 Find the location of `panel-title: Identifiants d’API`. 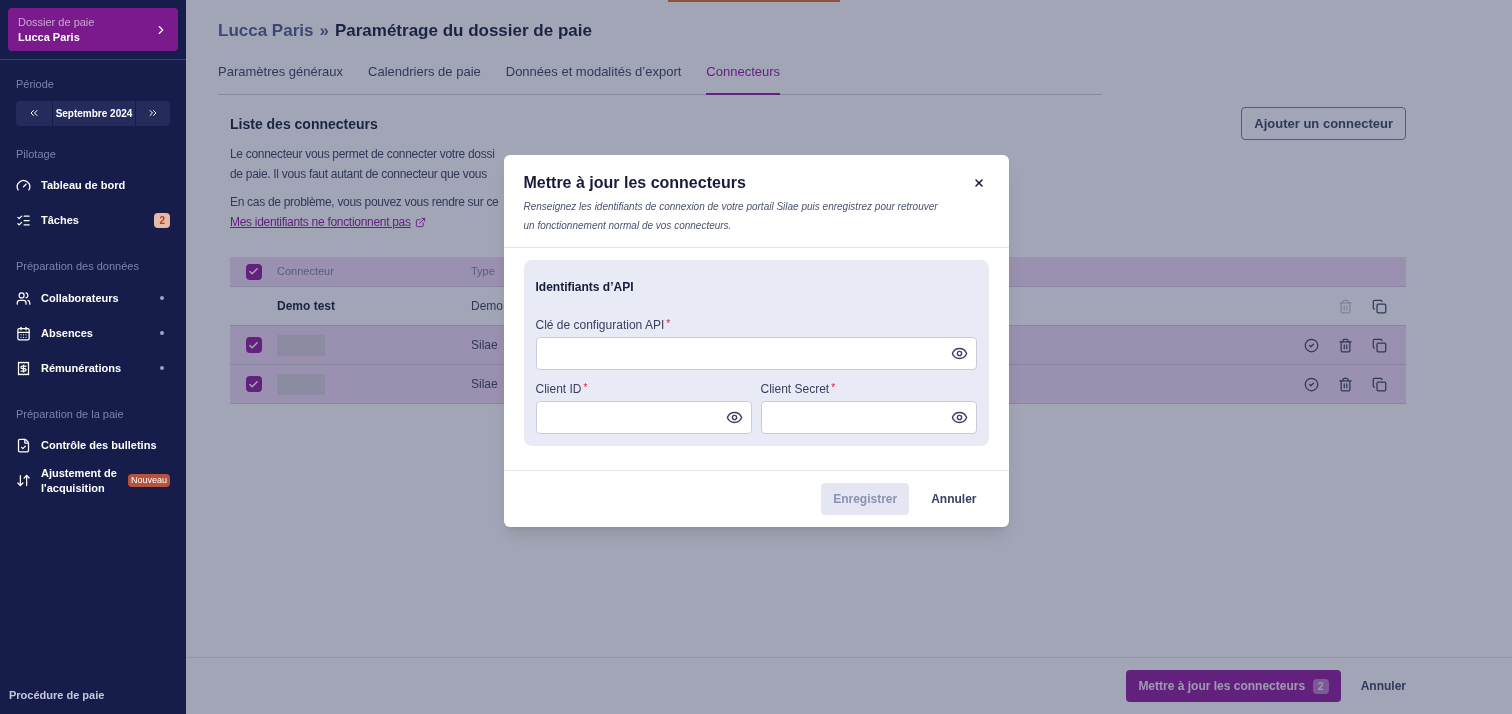

panel-title: Identifiants d’API is located at coordinates (585, 287).